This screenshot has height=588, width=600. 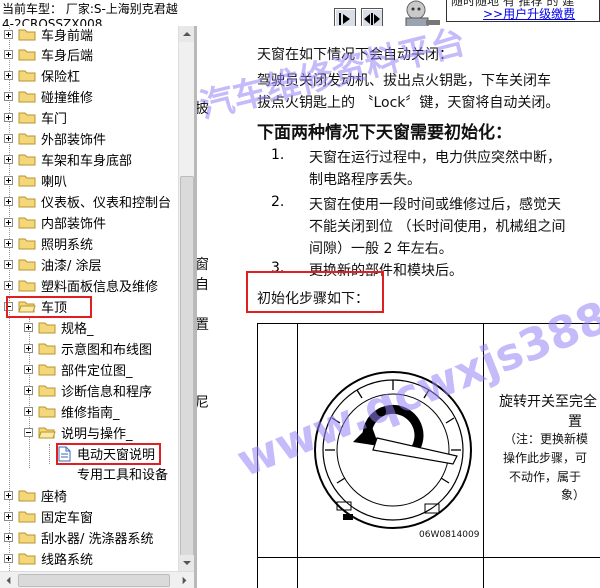 What do you see at coordinates (78, 369) in the screenshot?
I see `tree-item: 部件定位图_` at bounding box center [78, 369].